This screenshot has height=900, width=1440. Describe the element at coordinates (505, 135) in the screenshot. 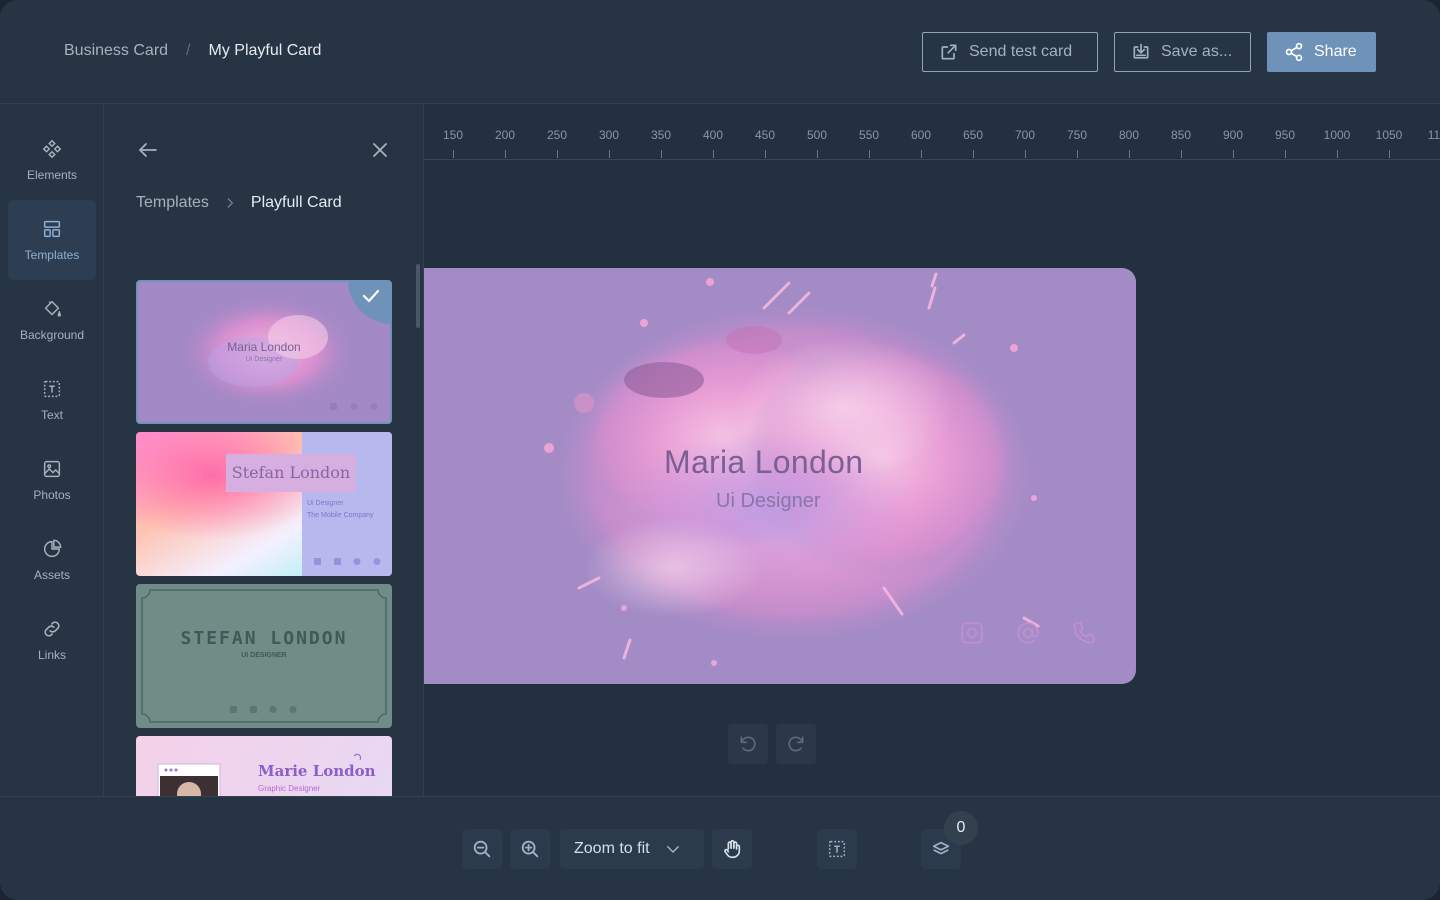

I see `ruler-tick: 200` at that location.